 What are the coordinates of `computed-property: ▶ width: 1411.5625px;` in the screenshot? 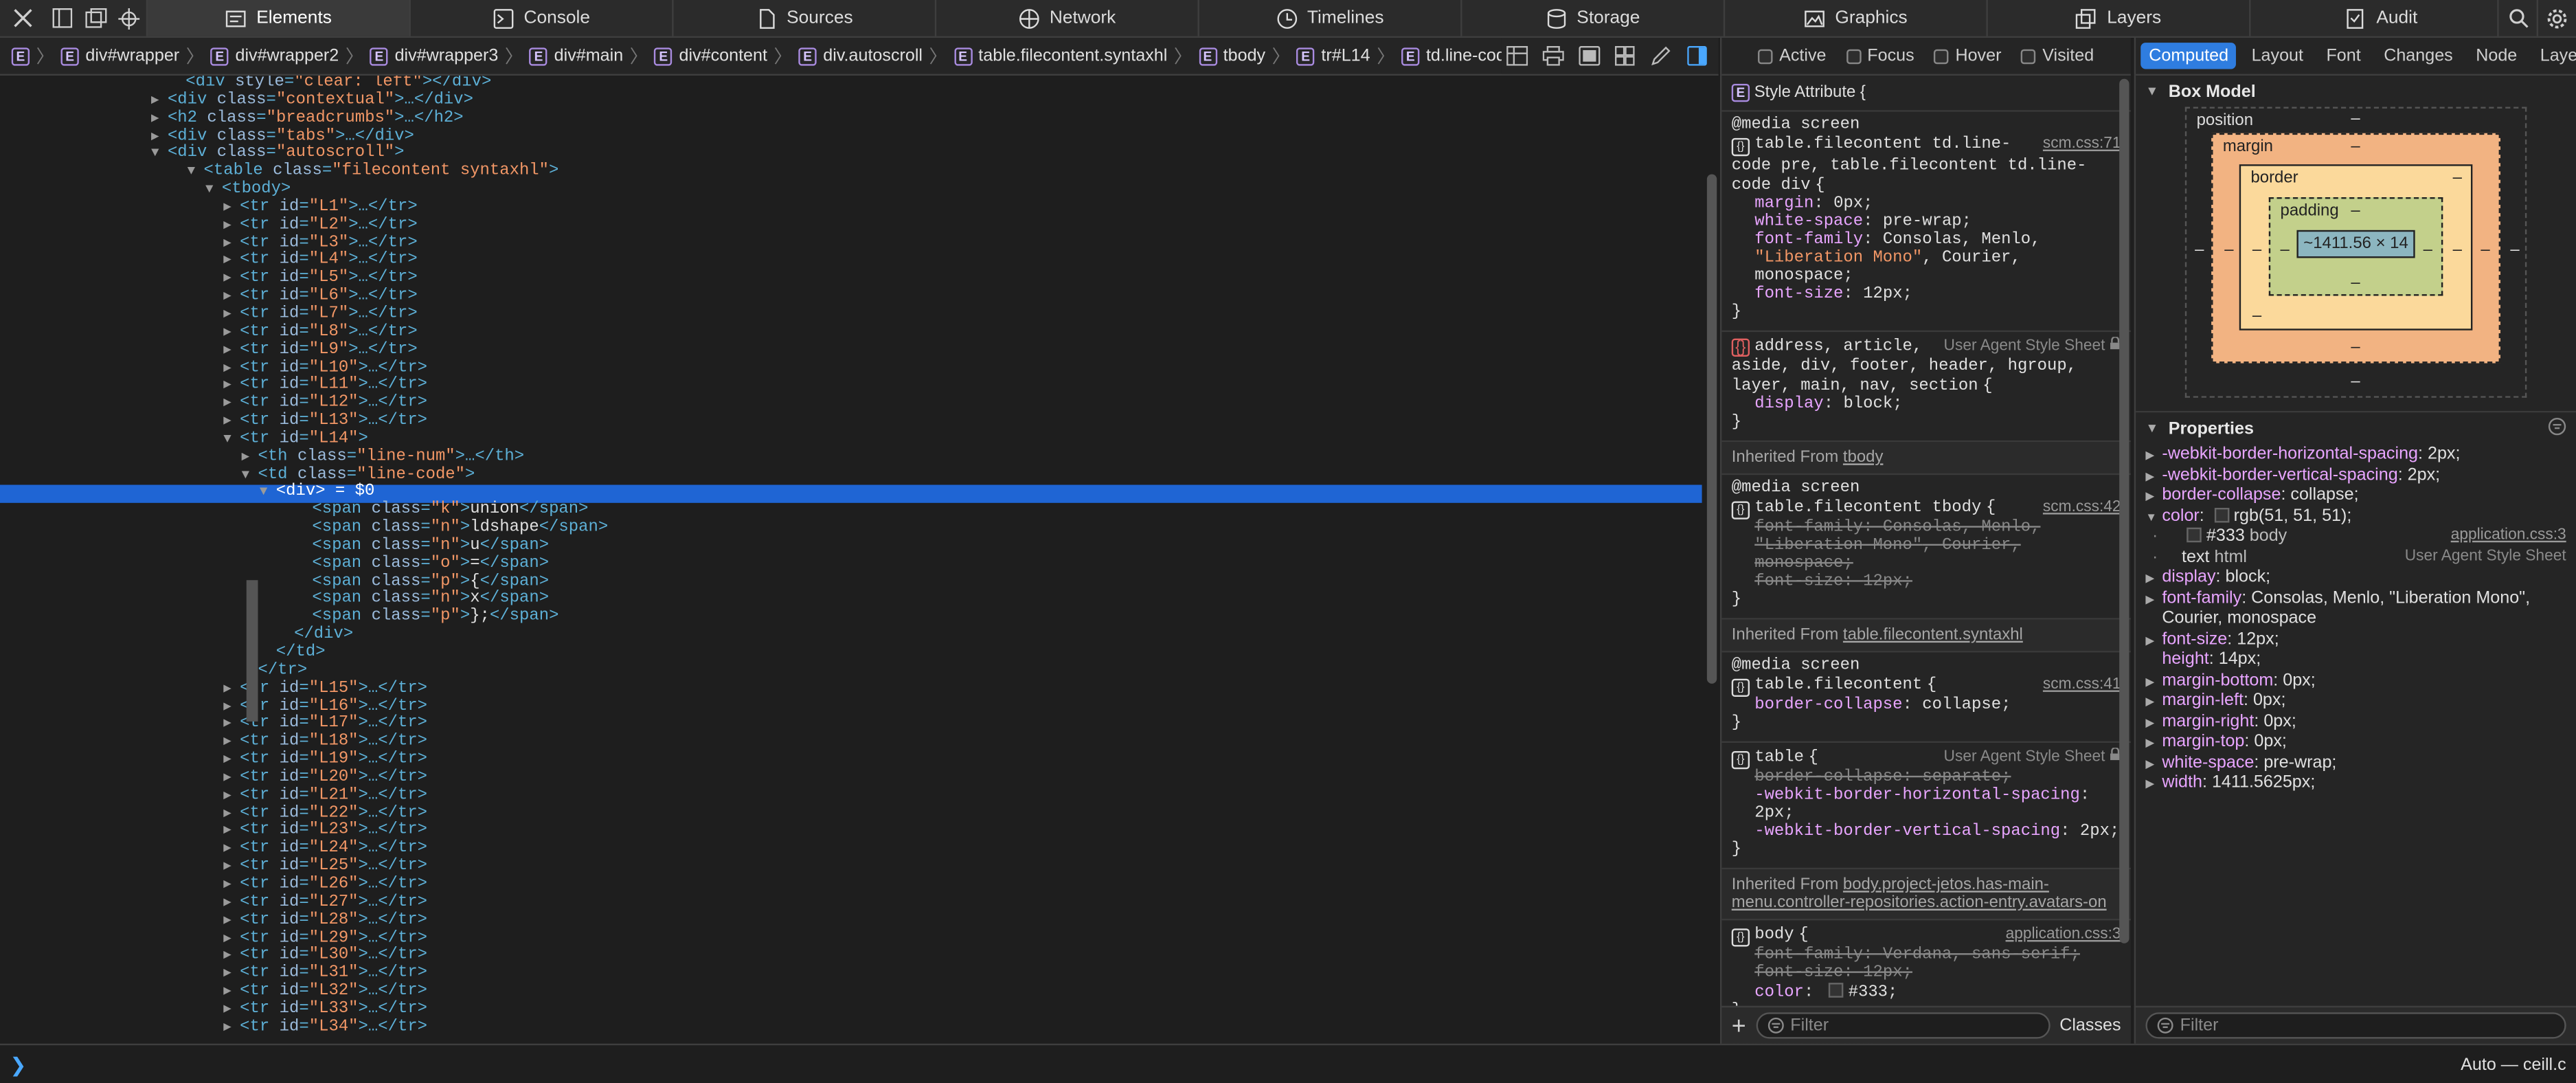 It's located at (2360, 782).